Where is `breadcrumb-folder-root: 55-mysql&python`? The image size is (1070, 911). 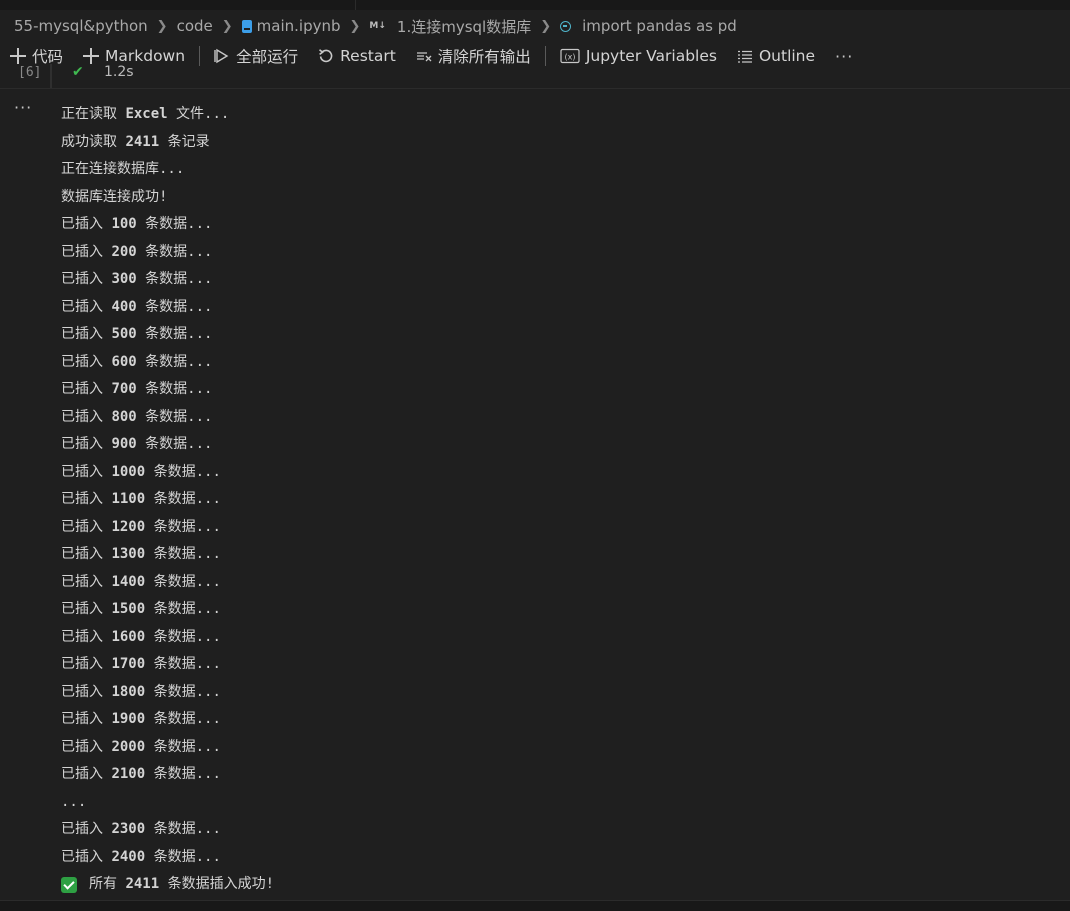 breadcrumb-folder-root: 55-mysql&python is located at coordinates (81, 26).